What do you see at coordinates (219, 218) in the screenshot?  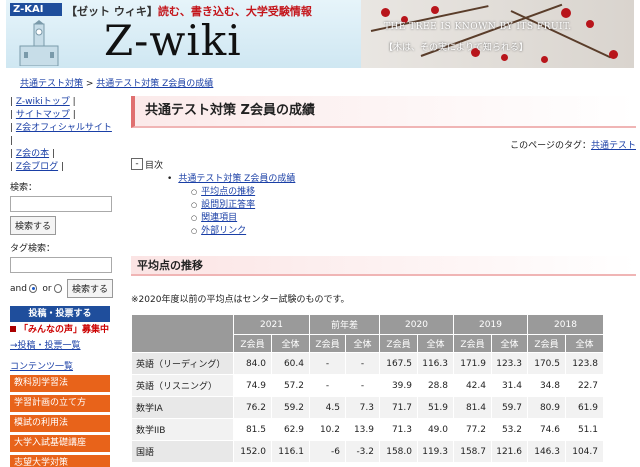 I see `toc-item-related: 関連項目` at bounding box center [219, 218].